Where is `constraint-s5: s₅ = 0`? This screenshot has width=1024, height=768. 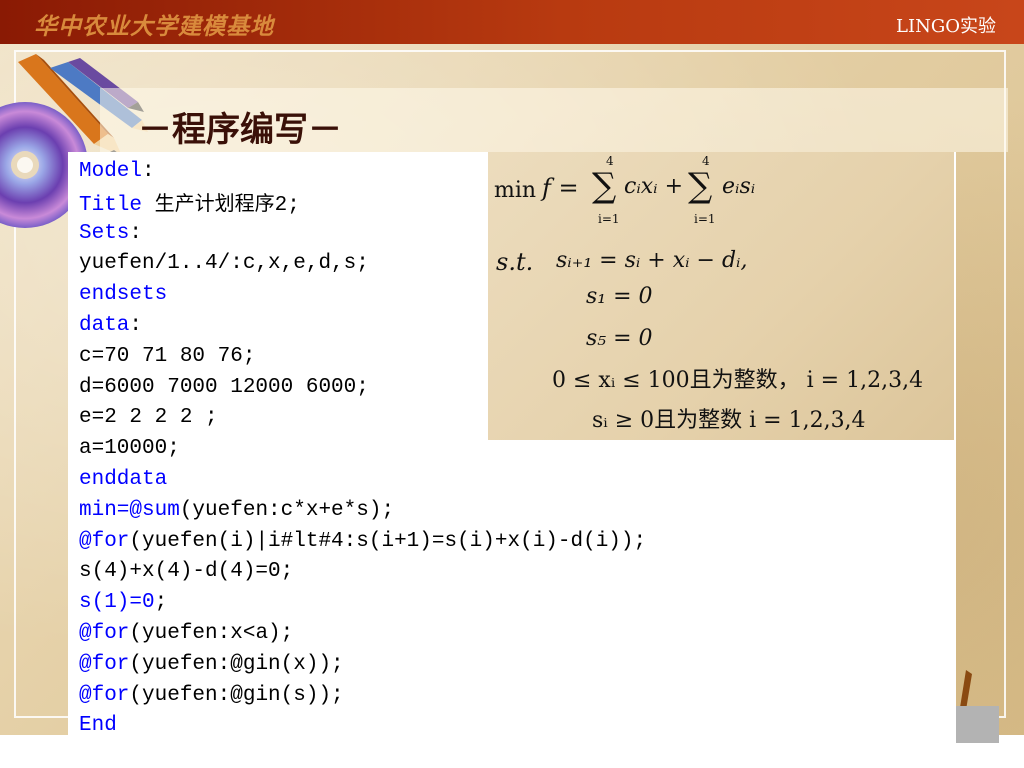
constraint-s5: s₅ = 0 is located at coordinates (619, 338).